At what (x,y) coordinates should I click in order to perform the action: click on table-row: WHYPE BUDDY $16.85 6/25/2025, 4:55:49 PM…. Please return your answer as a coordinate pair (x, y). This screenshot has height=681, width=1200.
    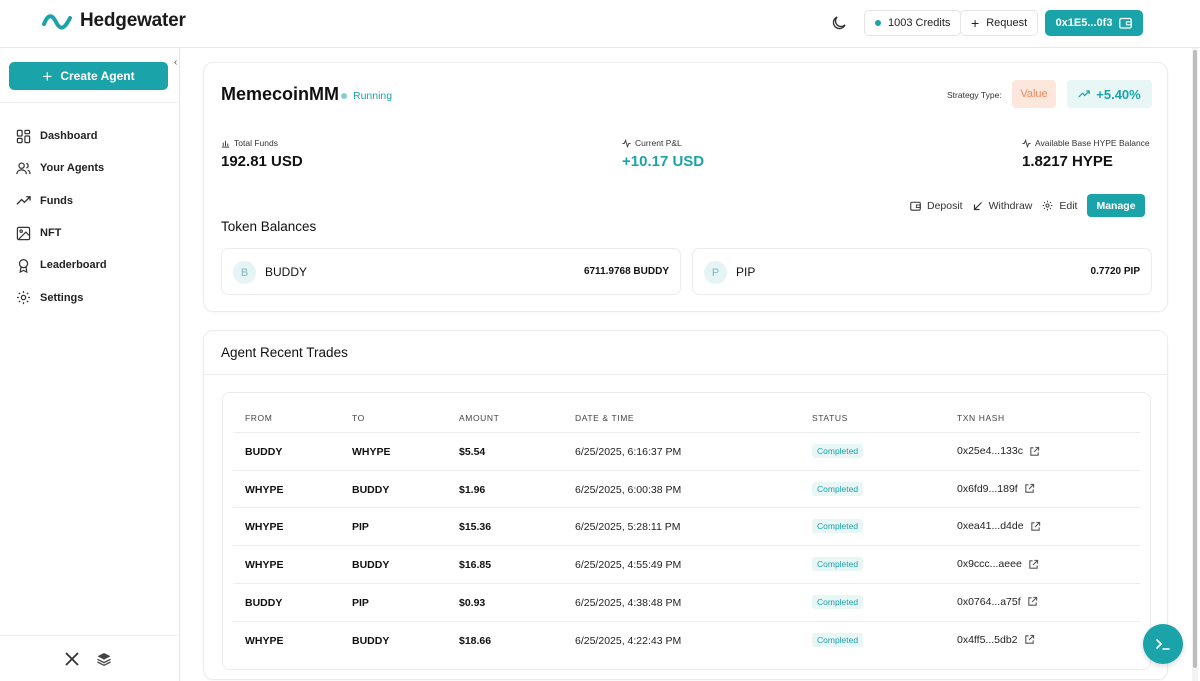
    Looking at the image, I should click on (686, 564).